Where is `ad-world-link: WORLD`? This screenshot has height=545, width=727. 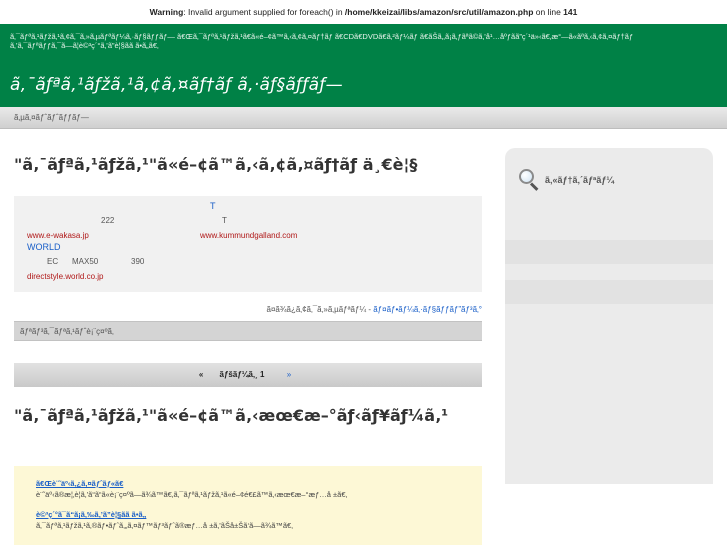 ad-world-link: WORLD is located at coordinates (44, 247).